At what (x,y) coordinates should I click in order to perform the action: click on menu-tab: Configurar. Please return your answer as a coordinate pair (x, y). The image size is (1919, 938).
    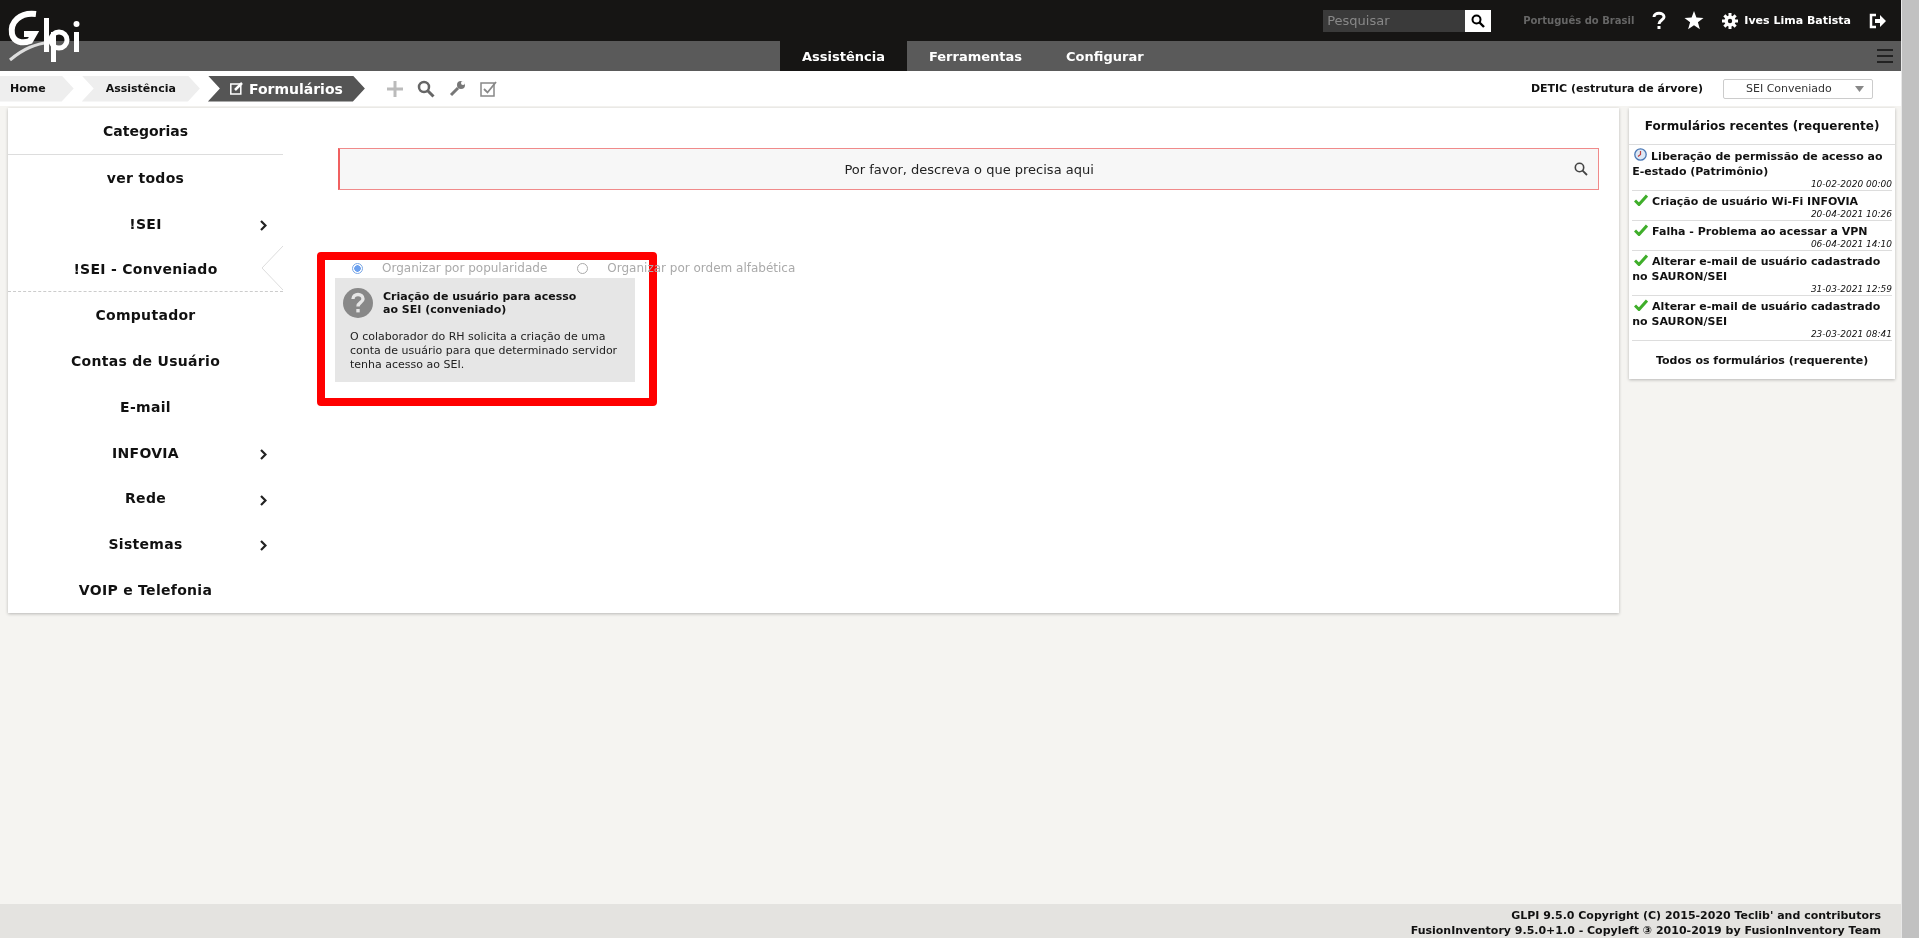
    Looking at the image, I should click on (1105, 56).